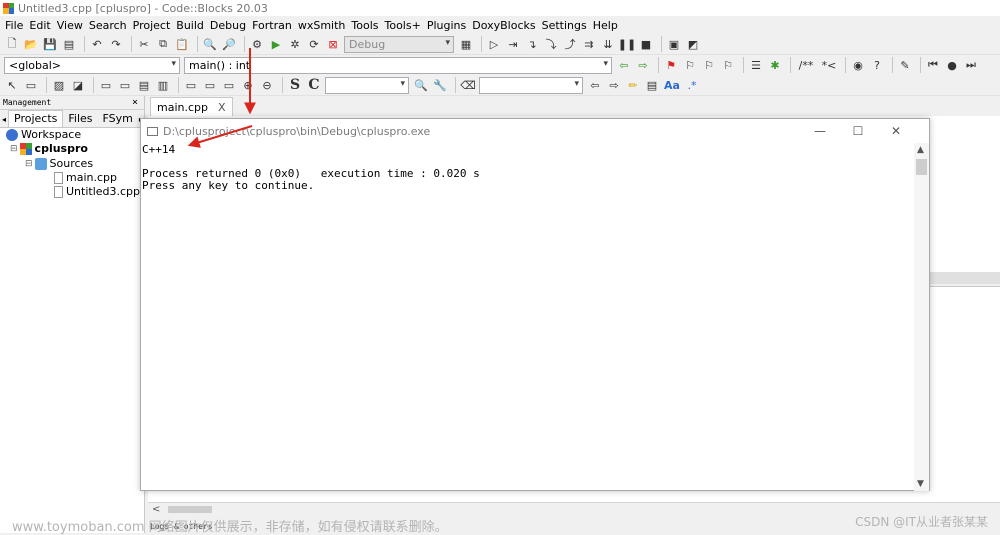 Image resolution: width=1000 pixels, height=535 pixels. I want to click on selected-text-only-icon: ▤, so click(652, 85).